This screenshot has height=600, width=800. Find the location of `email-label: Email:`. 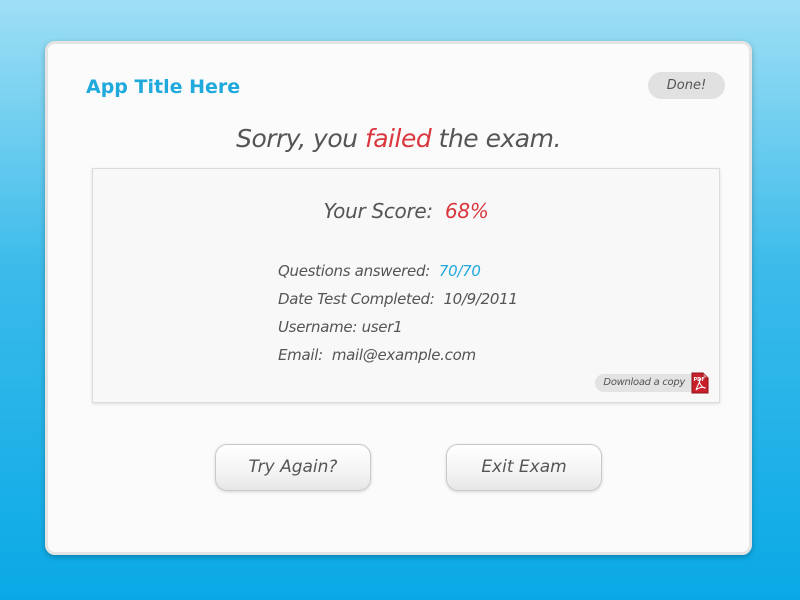

email-label: Email: is located at coordinates (300, 355).